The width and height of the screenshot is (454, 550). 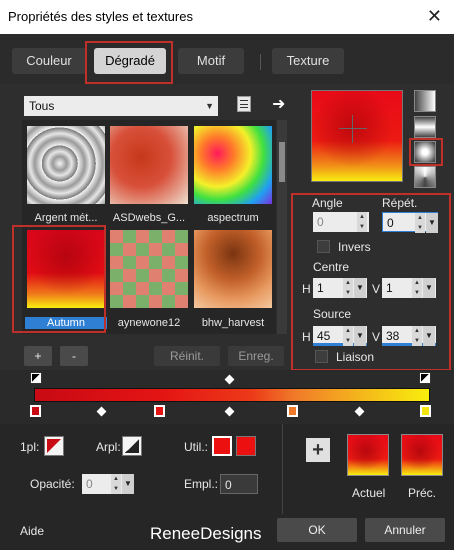 What do you see at coordinates (260, 62) in the screenshot?
I see `tab-divider` at bounding box center [260, 62].